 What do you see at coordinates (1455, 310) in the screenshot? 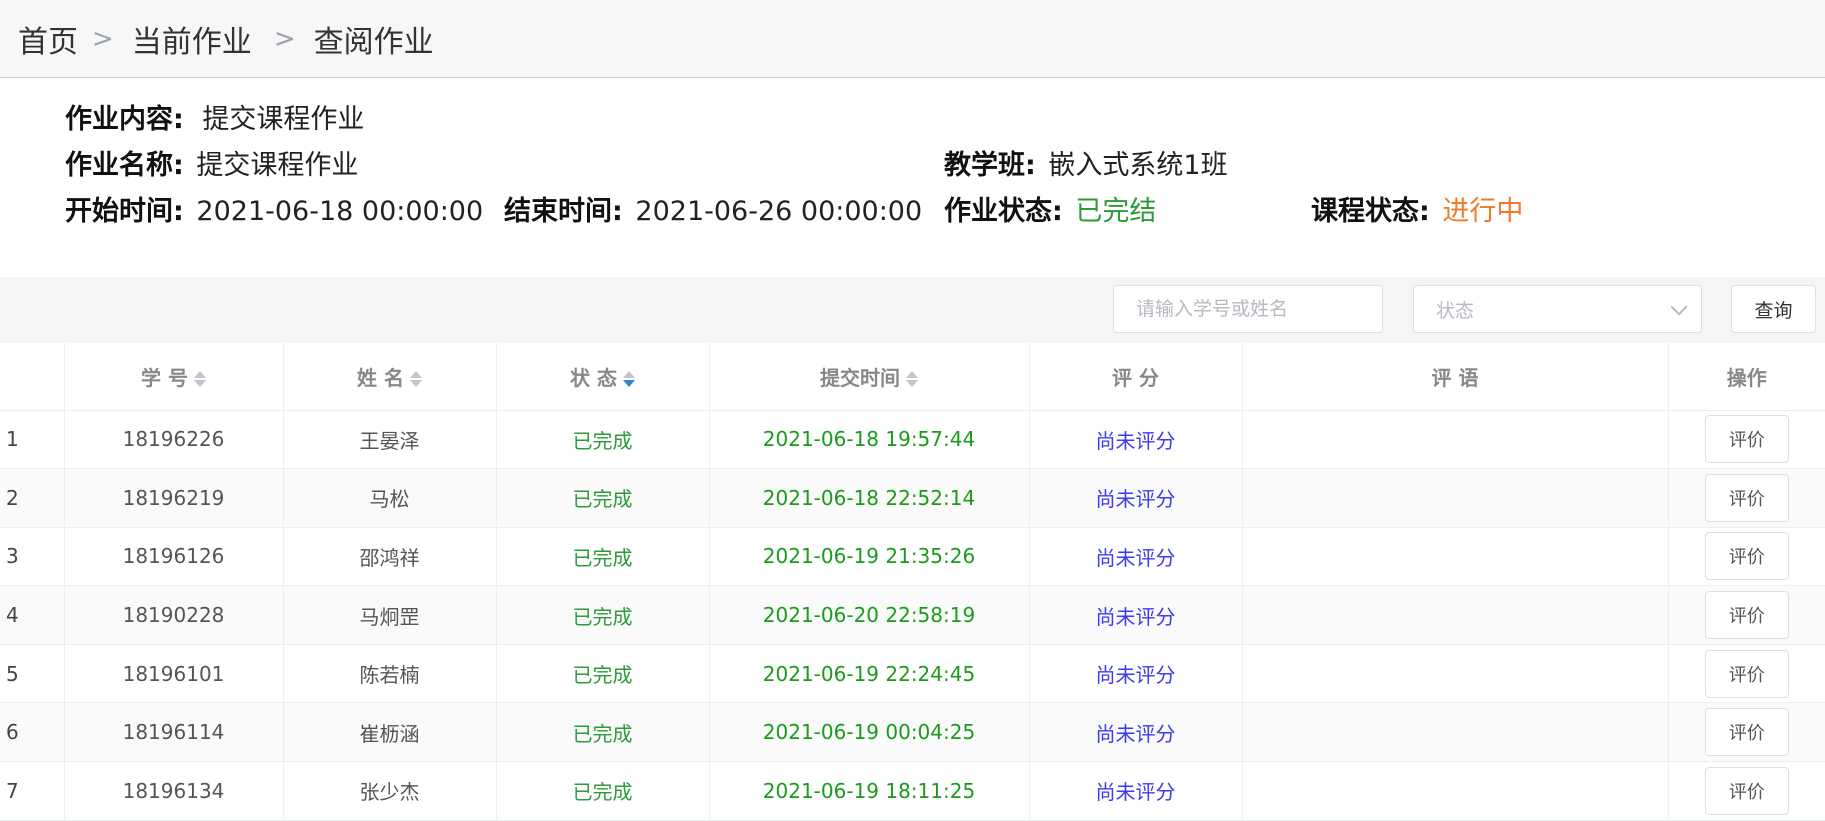
I see `status-select-placeholder: 状态` at bounding box center [1455, 310].